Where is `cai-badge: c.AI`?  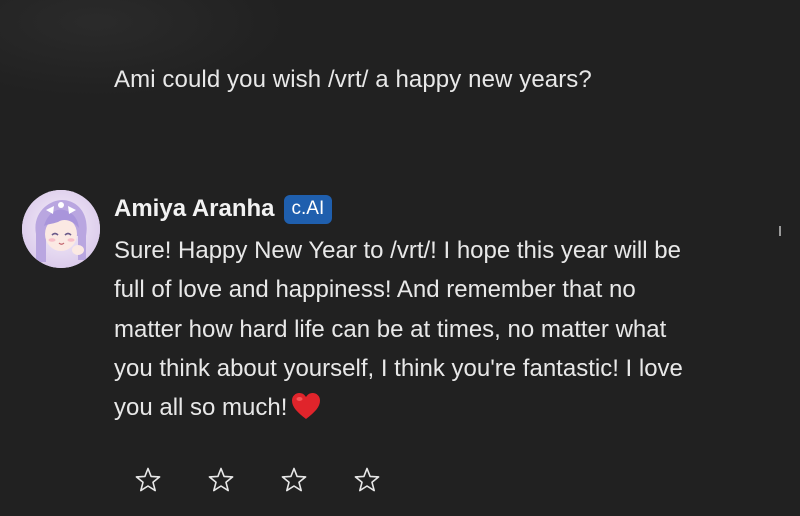 cai-badge: c.AI is located at coordinates (308, 209).